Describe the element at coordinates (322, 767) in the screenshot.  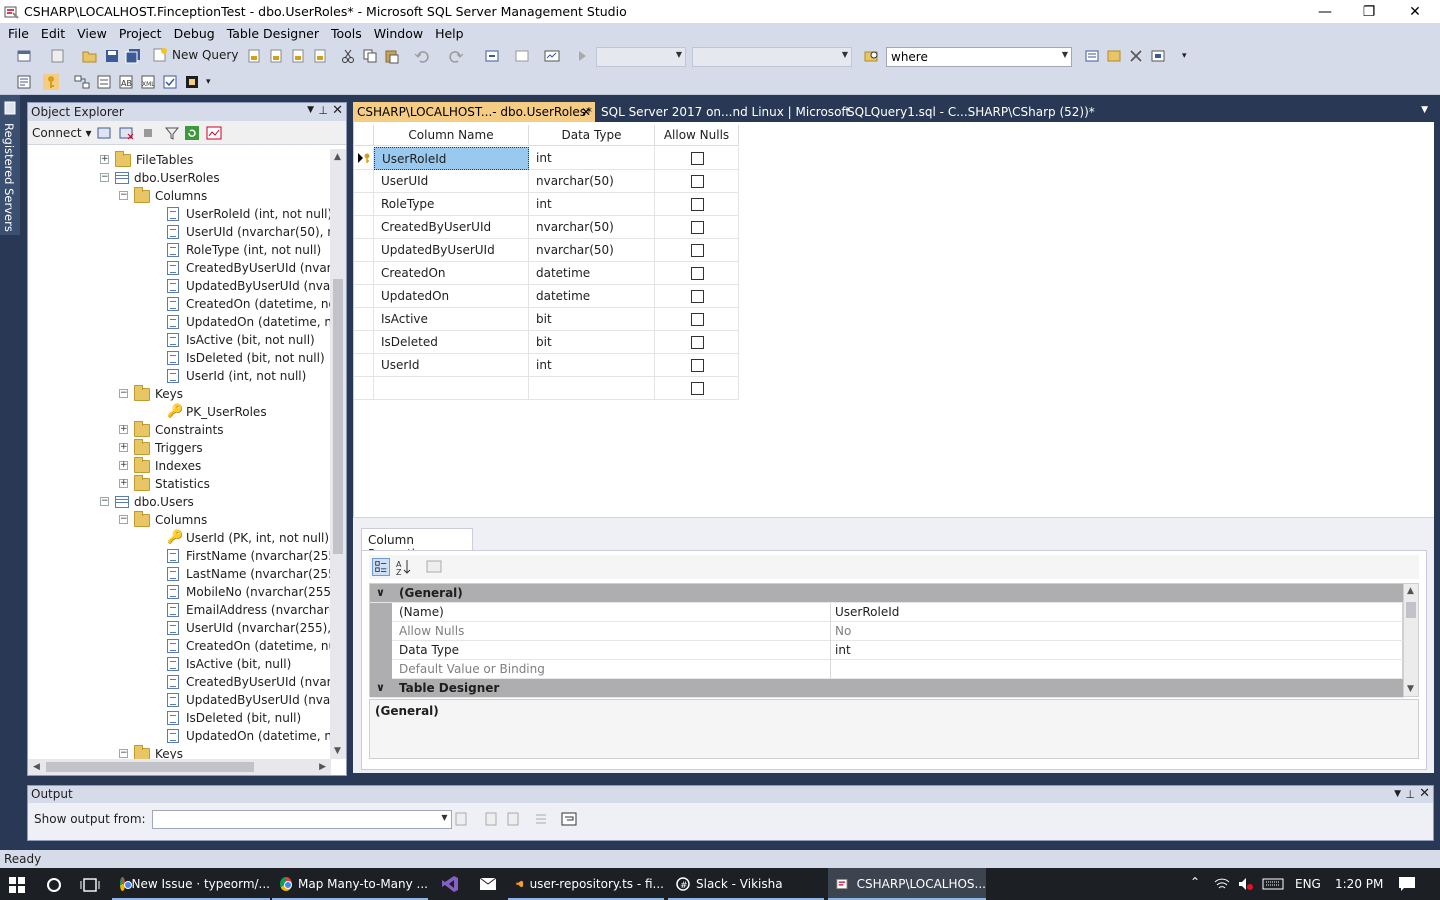
I see `scroll-right-icon: ▶` at that location.